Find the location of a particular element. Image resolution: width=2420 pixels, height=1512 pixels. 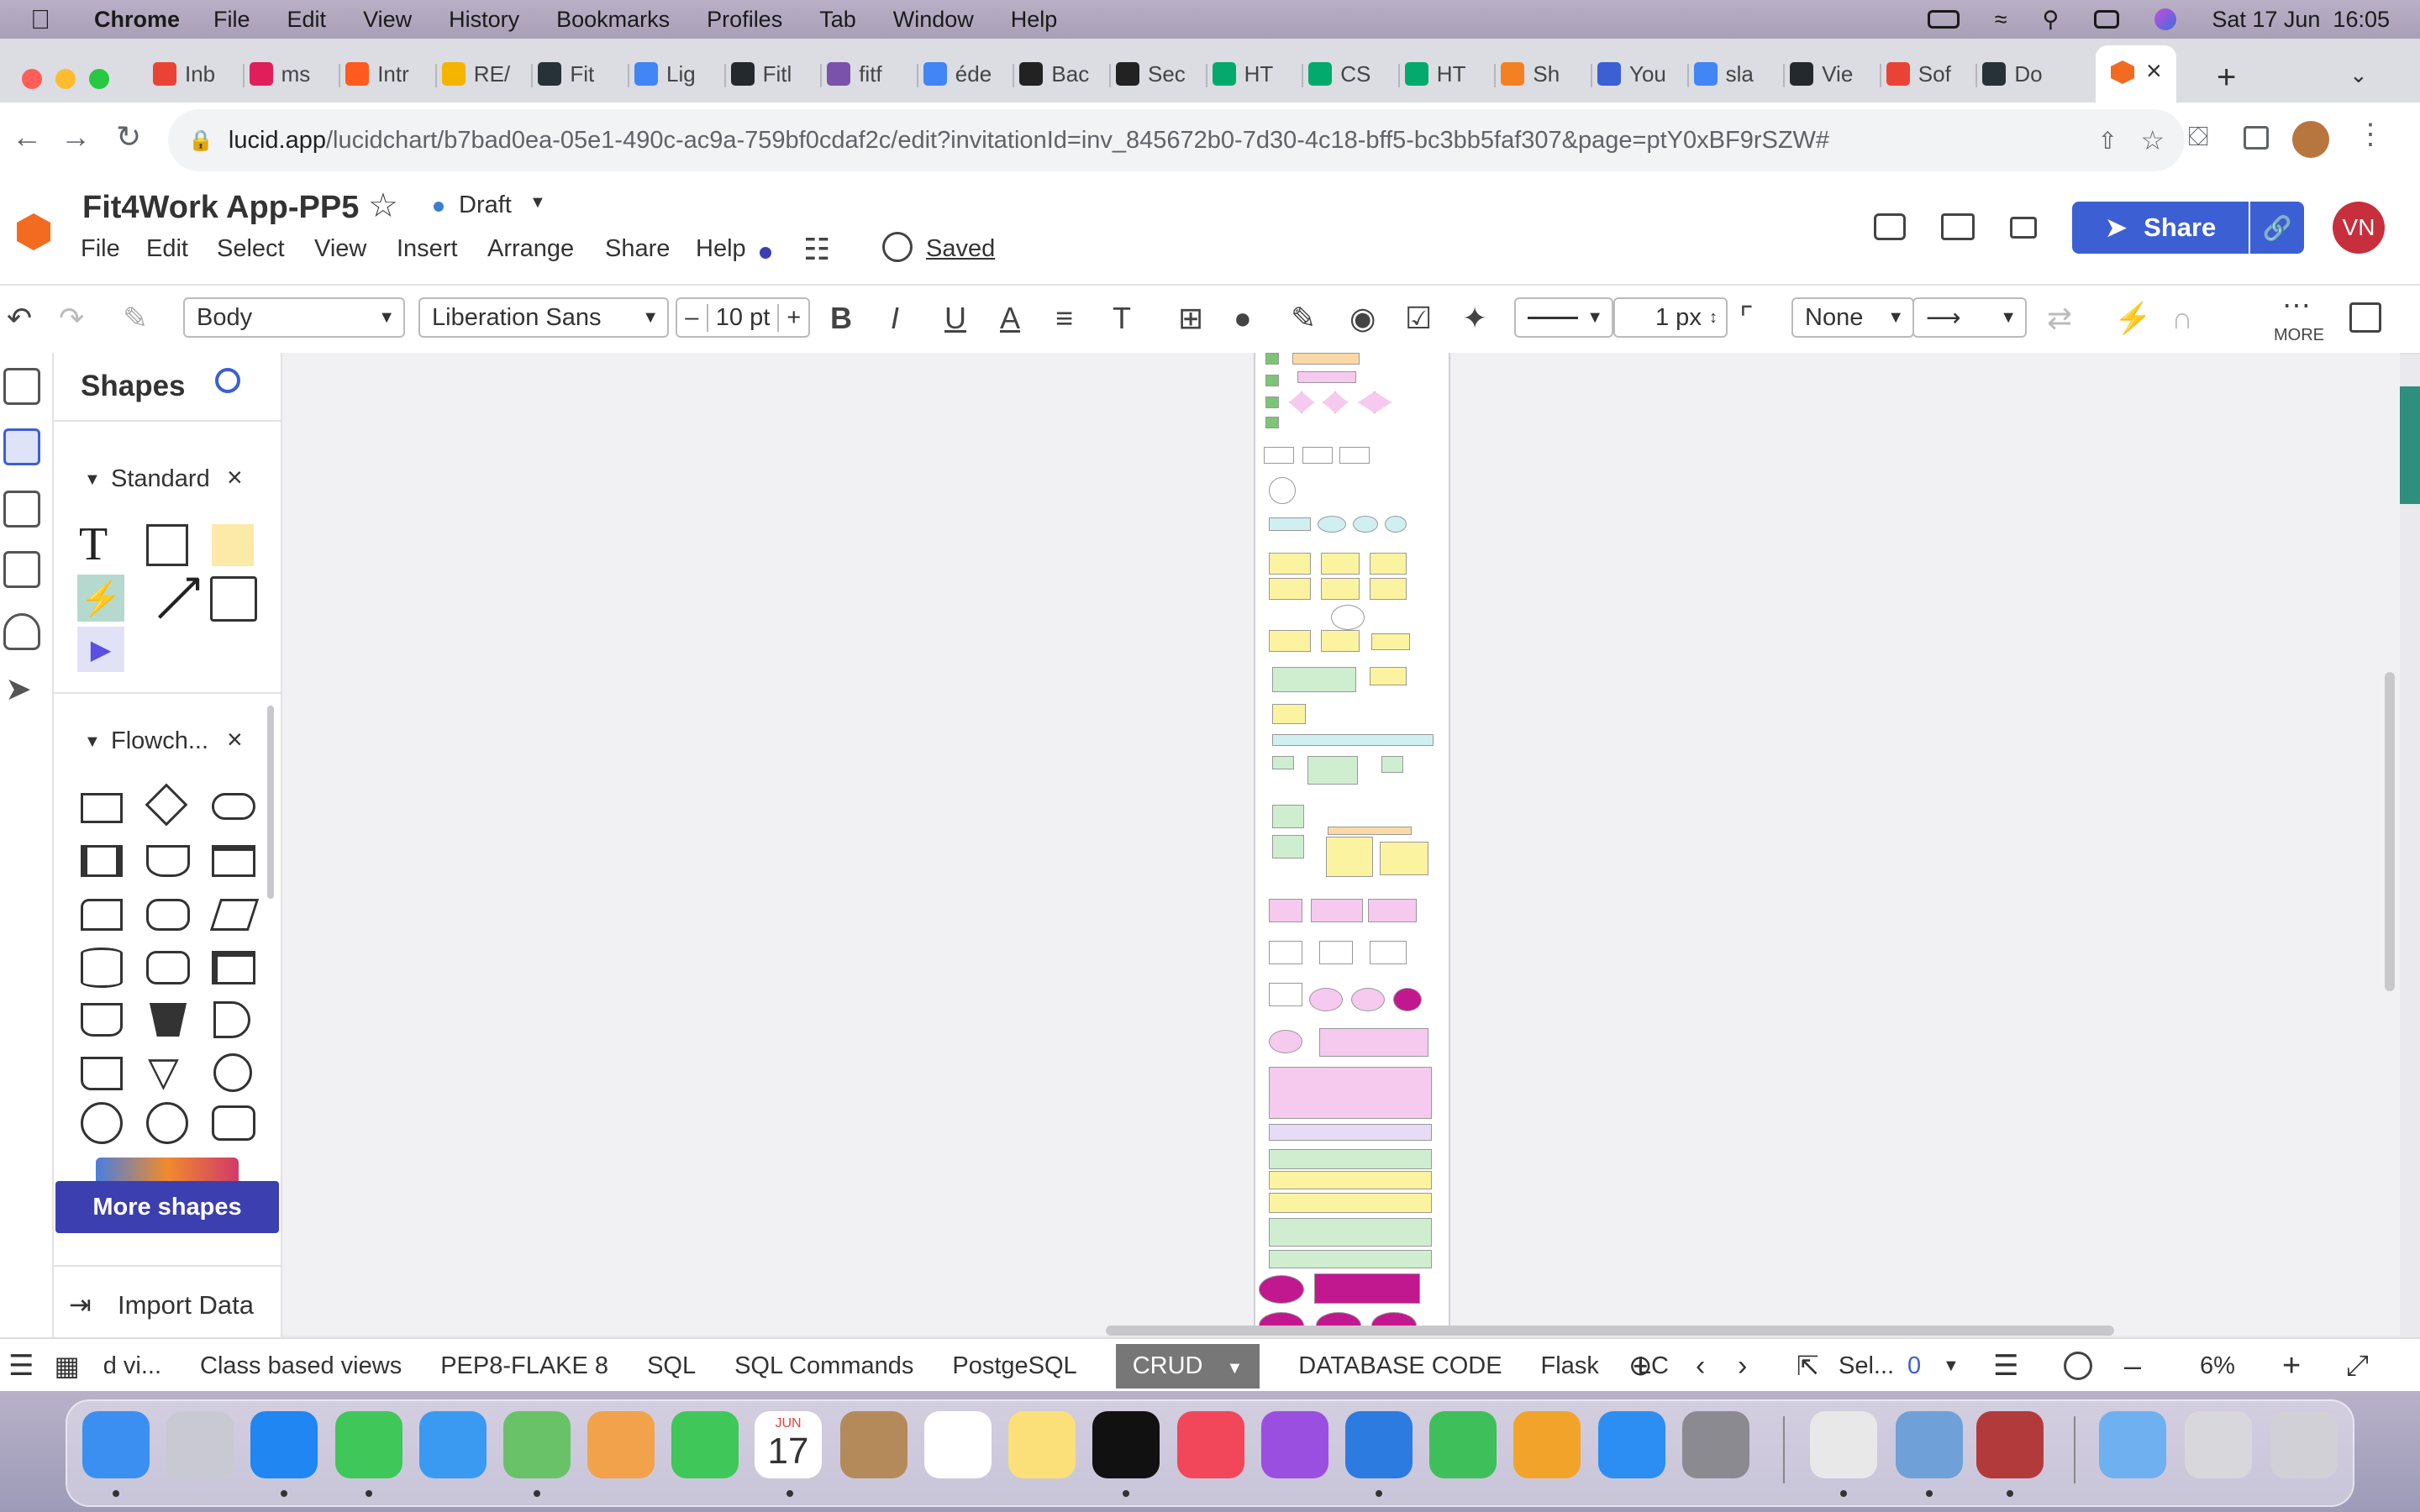

draft-dropdown-icon: ▼ is located at coordinates (537, 203).